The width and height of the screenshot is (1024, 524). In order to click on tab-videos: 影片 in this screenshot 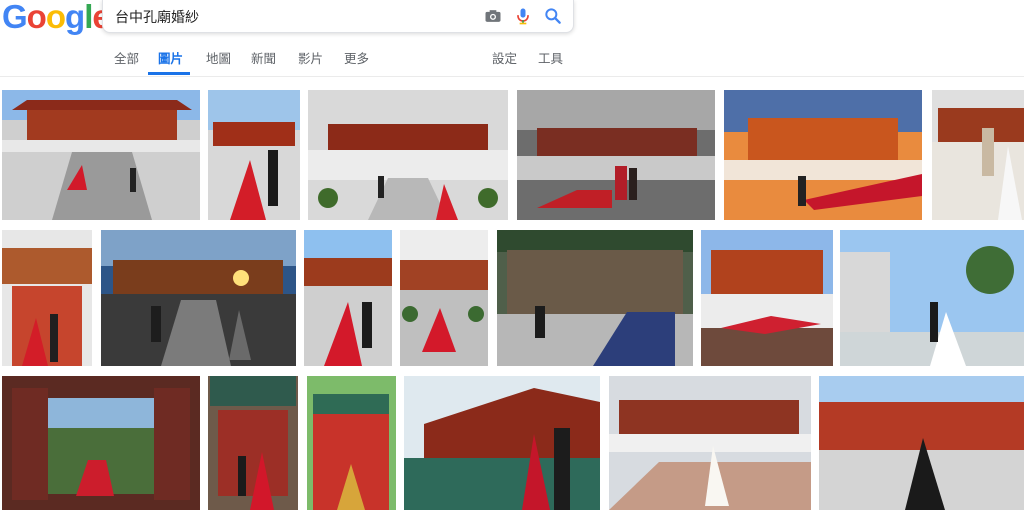, I will do `click(310, 57)`.